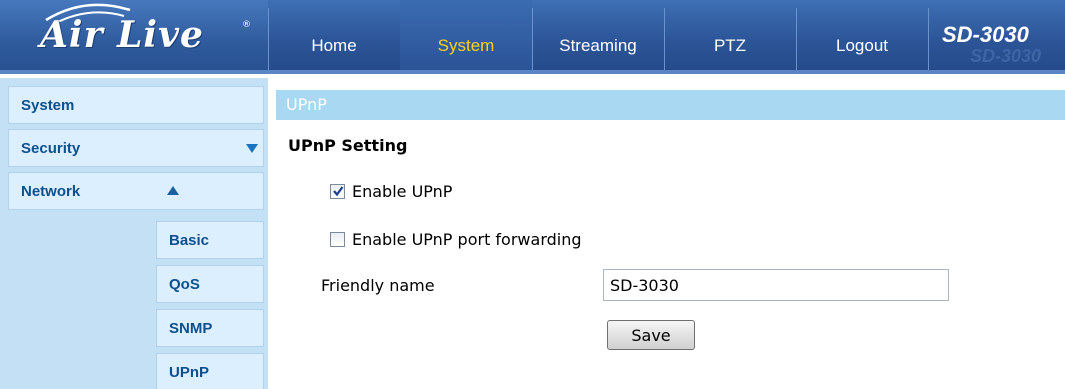 The width and height of the screenshot is (1065, 389). I want to click on sidebar-subitem-label: Basic, so click(189, 240).